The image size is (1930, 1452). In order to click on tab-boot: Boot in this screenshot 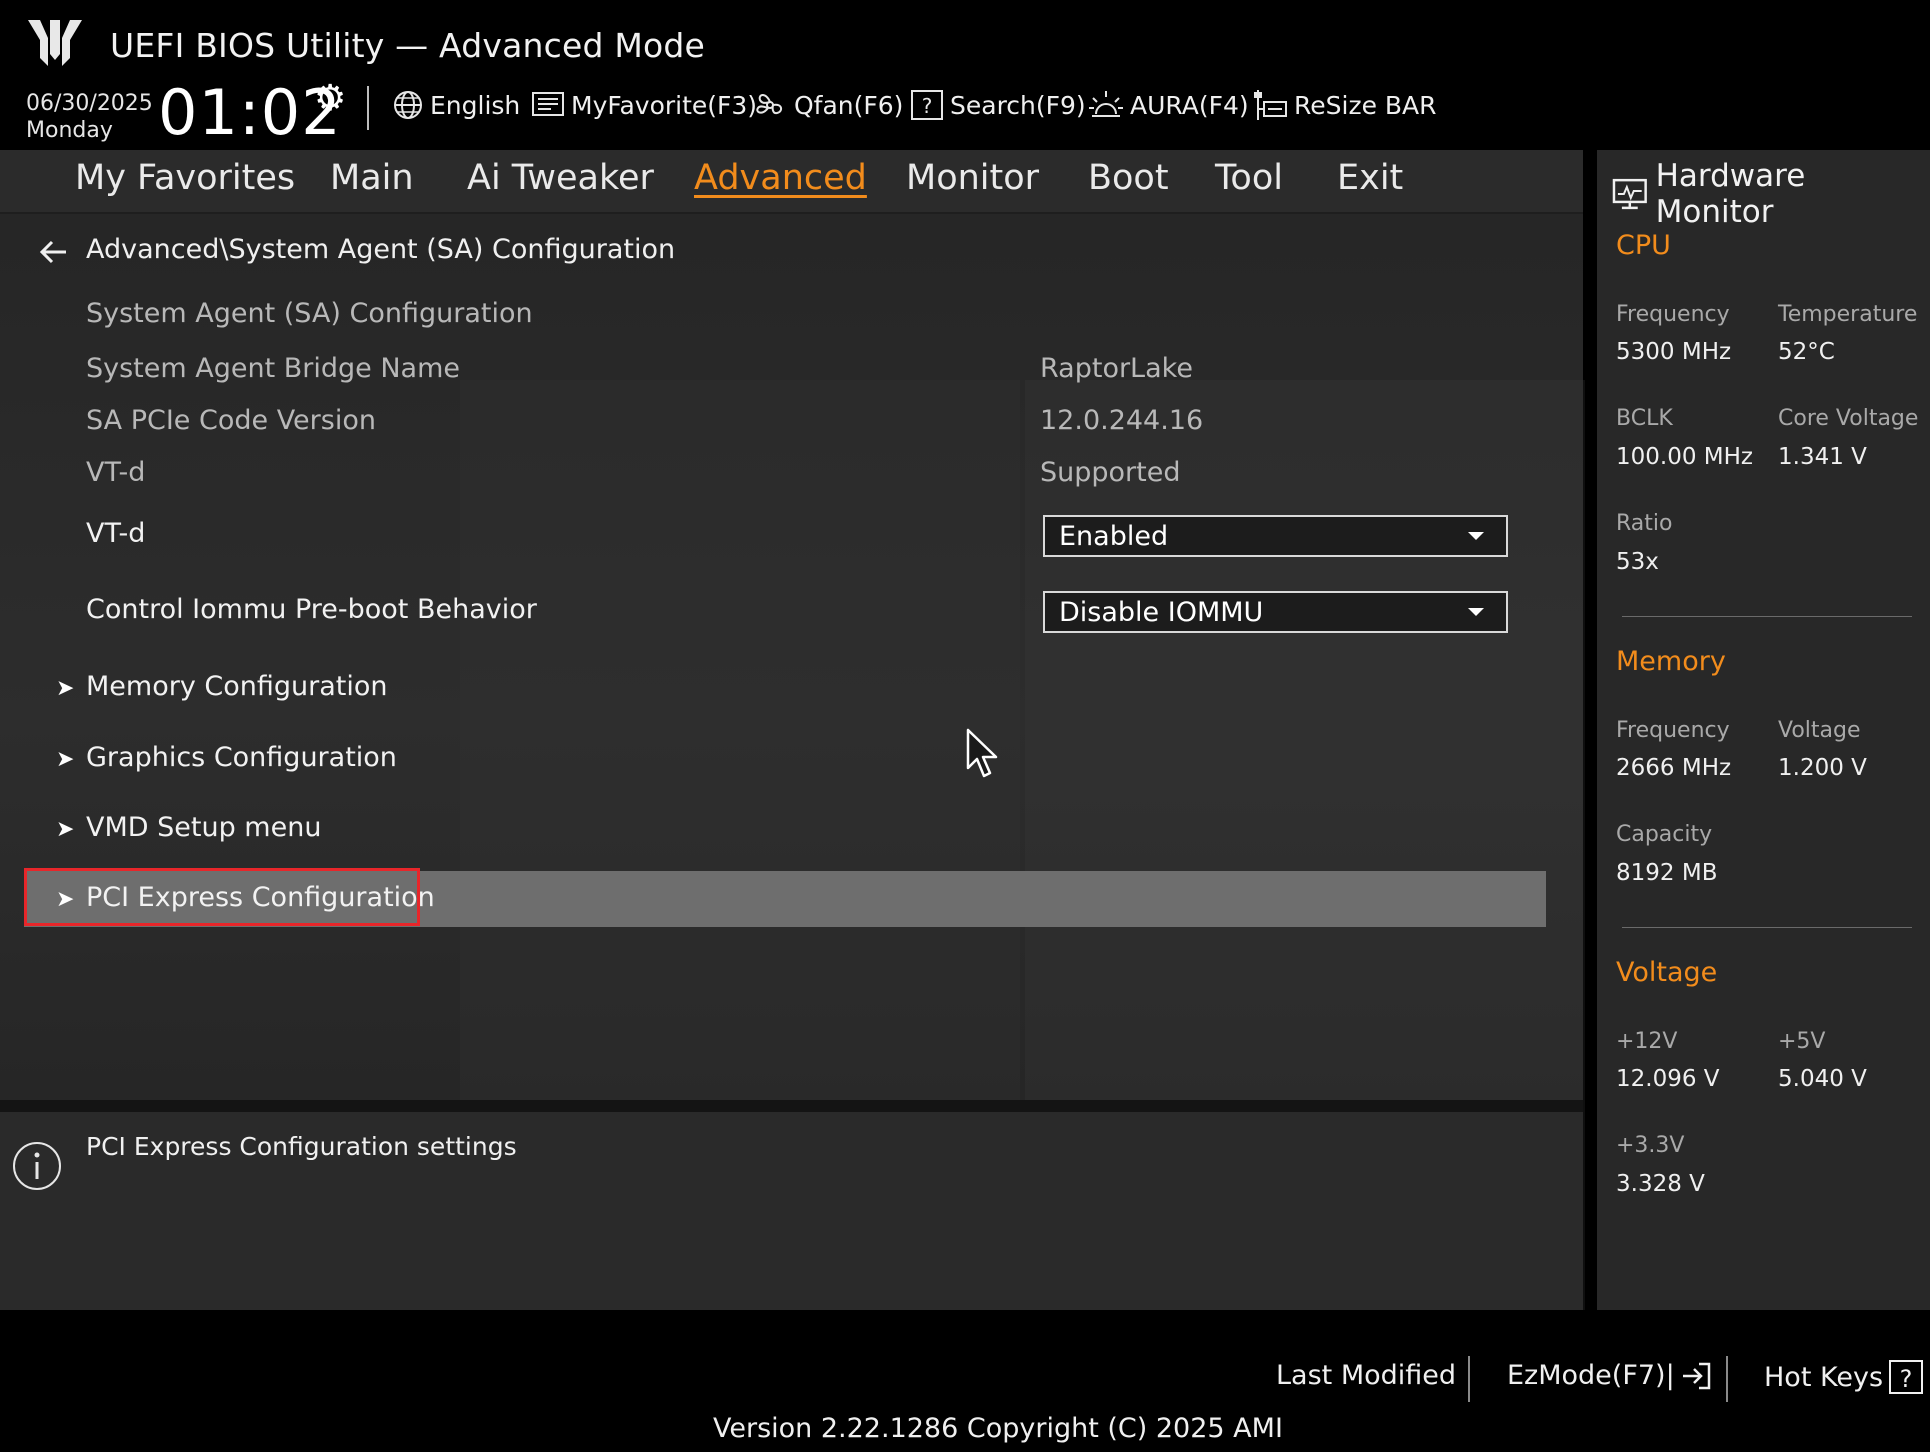, I will do `click(1128, 178)`.